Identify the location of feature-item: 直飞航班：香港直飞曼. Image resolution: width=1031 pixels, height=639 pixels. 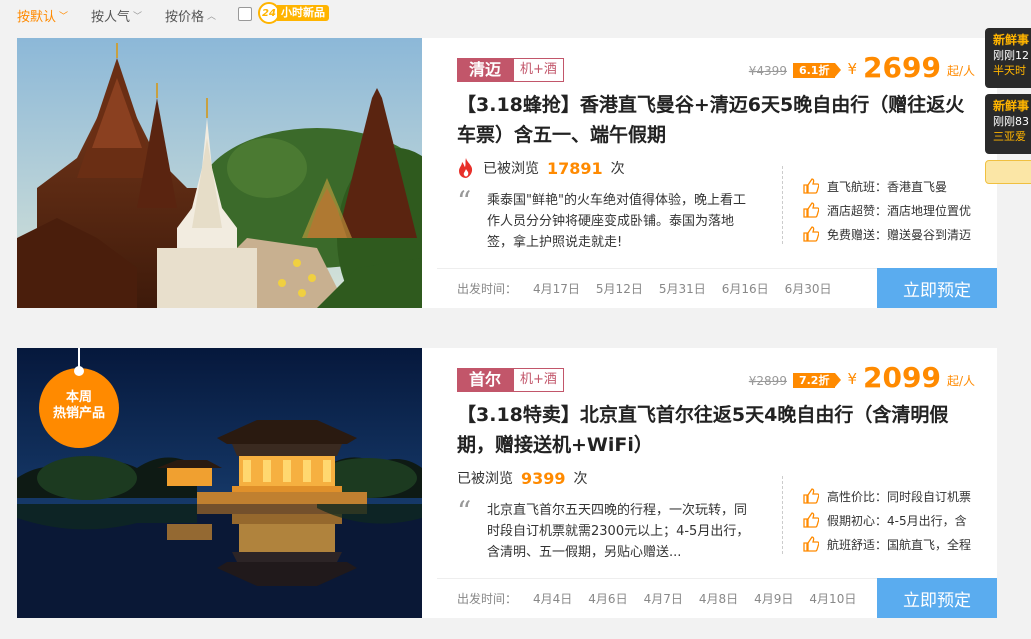
(887, 186).